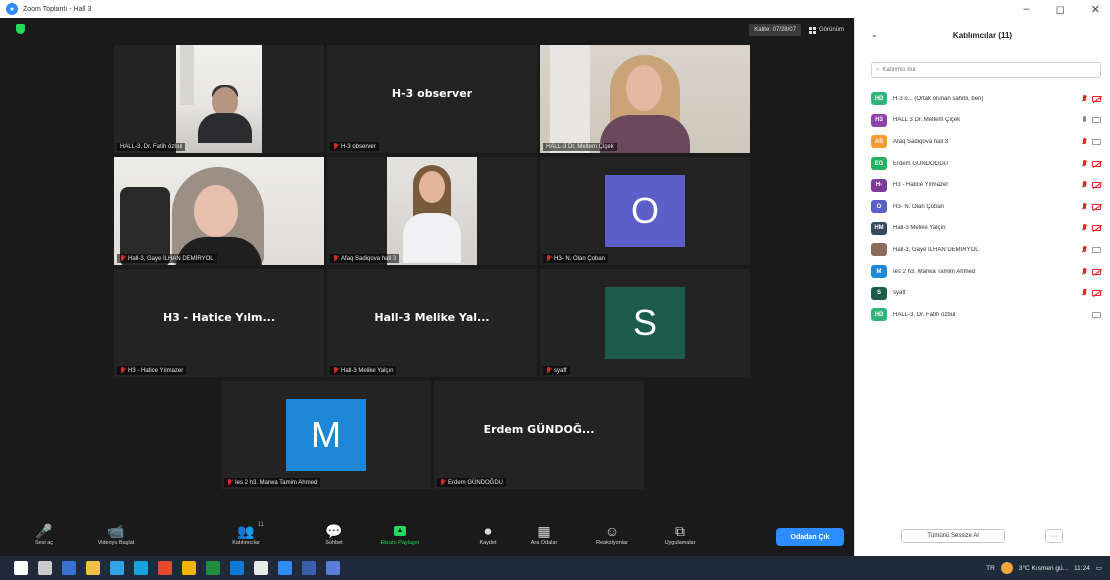 Image resolution: width=1110 pixels, height=580 pixels. Describe the element at coordinates (990, 568) in the screenshot. I see `language-indicator: TR` at that location.